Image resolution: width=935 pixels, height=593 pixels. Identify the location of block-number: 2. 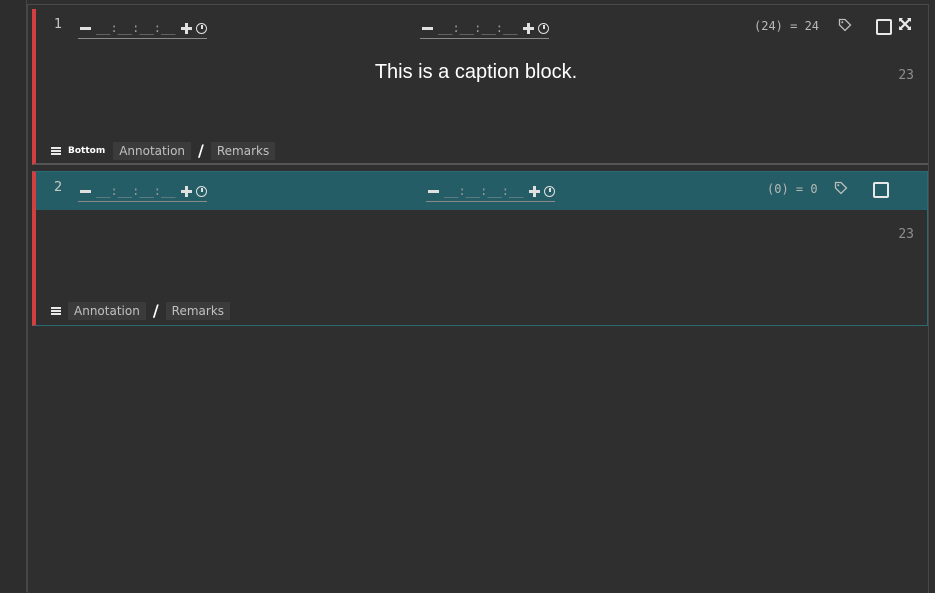
(58, 187).